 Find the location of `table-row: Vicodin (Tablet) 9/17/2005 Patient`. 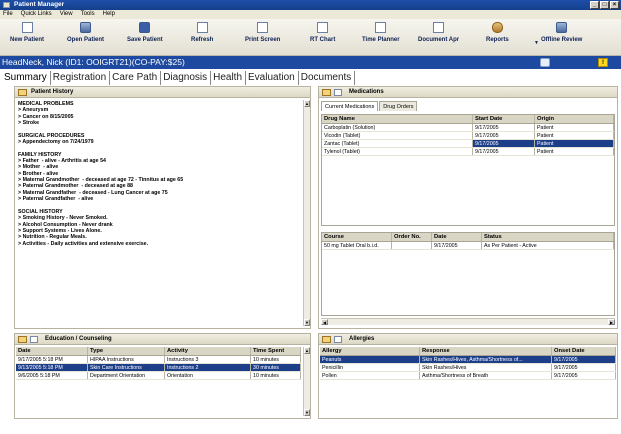

table-row: Vicodin (Tablet) 9/17/2005 Patient is located at coordinates (468, 136).